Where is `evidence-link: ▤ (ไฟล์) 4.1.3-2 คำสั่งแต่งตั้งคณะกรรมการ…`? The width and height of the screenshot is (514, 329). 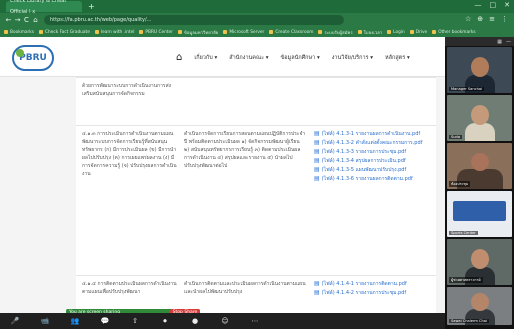
evidence-link: ▤ (ไฟล์) 4.1.3-2 คำสั่งแต่งตั้งคณะกรรมการ… is located at coordinates (373, 143).